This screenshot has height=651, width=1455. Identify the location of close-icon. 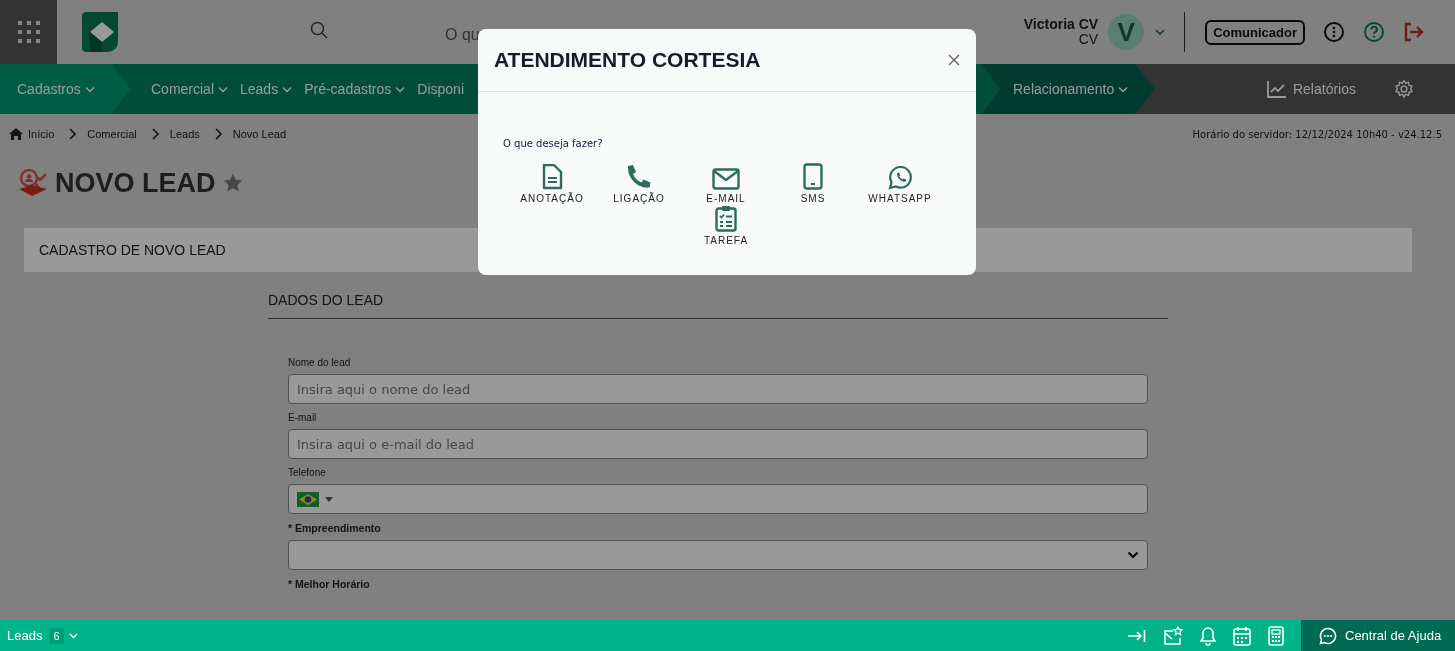
(954, 60).